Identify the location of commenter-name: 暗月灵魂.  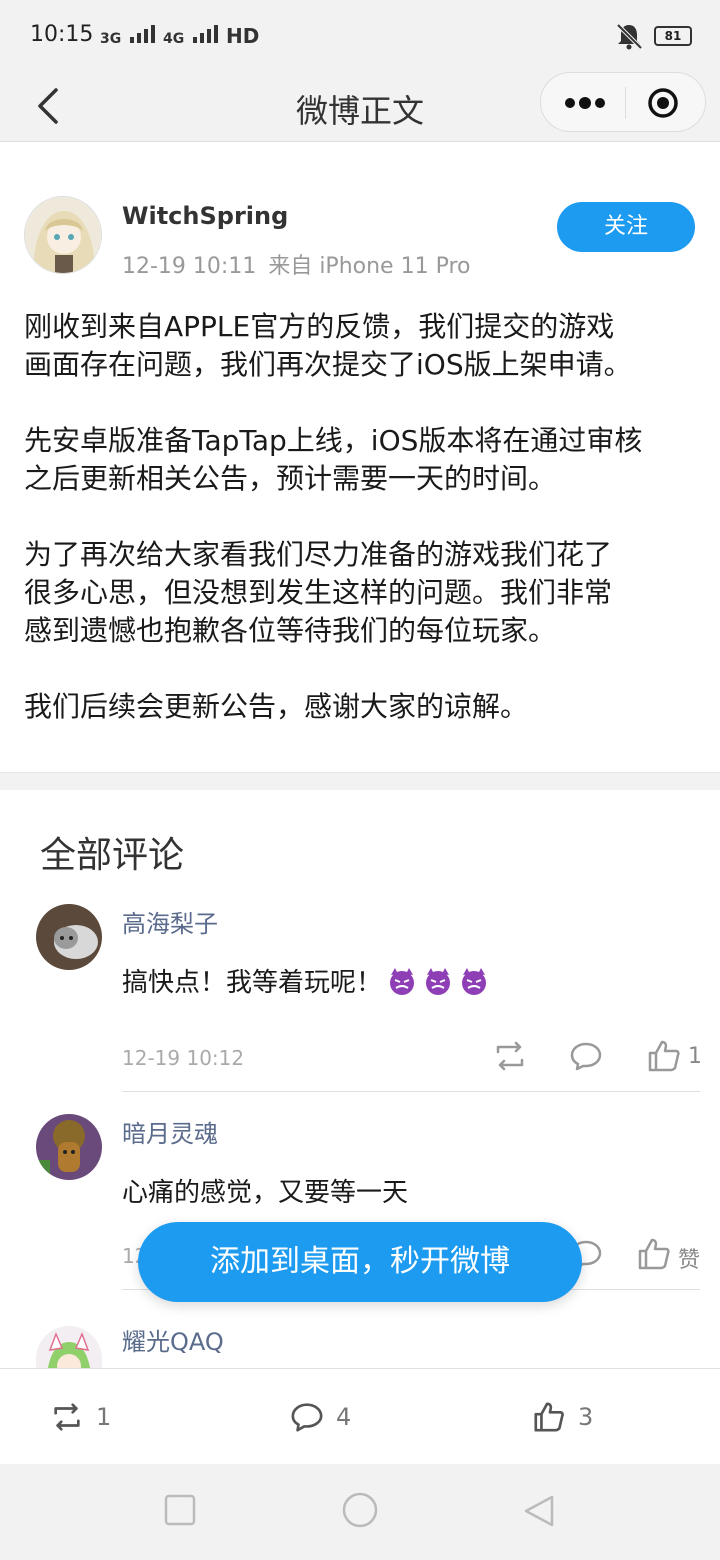
(170, 1131).